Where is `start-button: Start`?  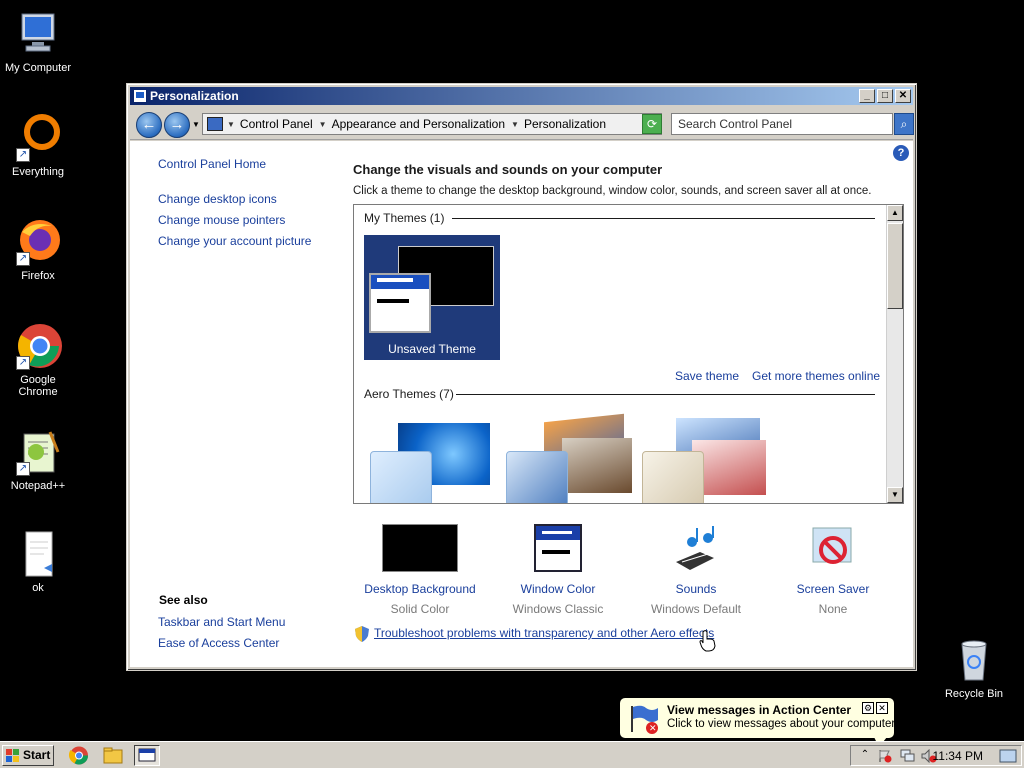
start-button: Start is located at coordinates (28, 755).